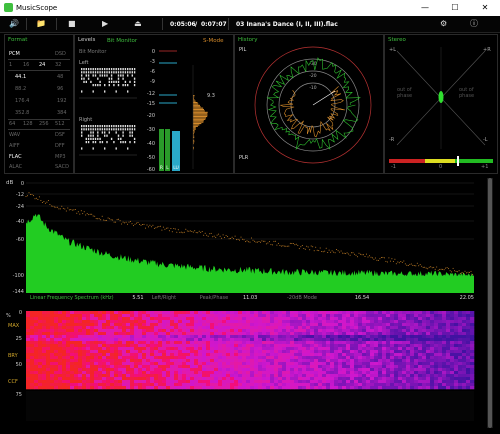  I want to click on export-icon: ⏏, so click(138, 24).